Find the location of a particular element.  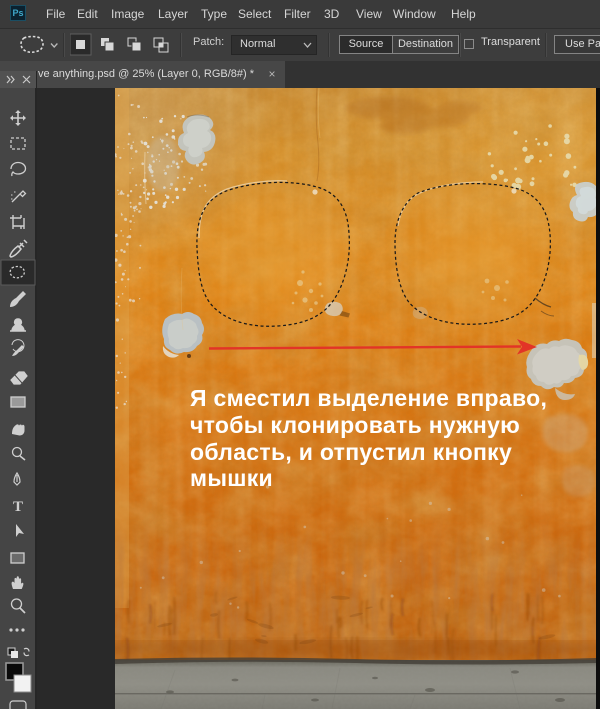

svg-text: T is located at coordinates (18, 507).